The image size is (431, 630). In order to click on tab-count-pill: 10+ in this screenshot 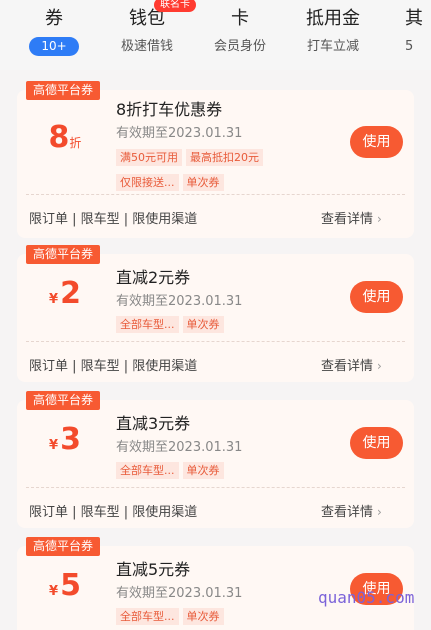, I will do `click(54, 46)`.